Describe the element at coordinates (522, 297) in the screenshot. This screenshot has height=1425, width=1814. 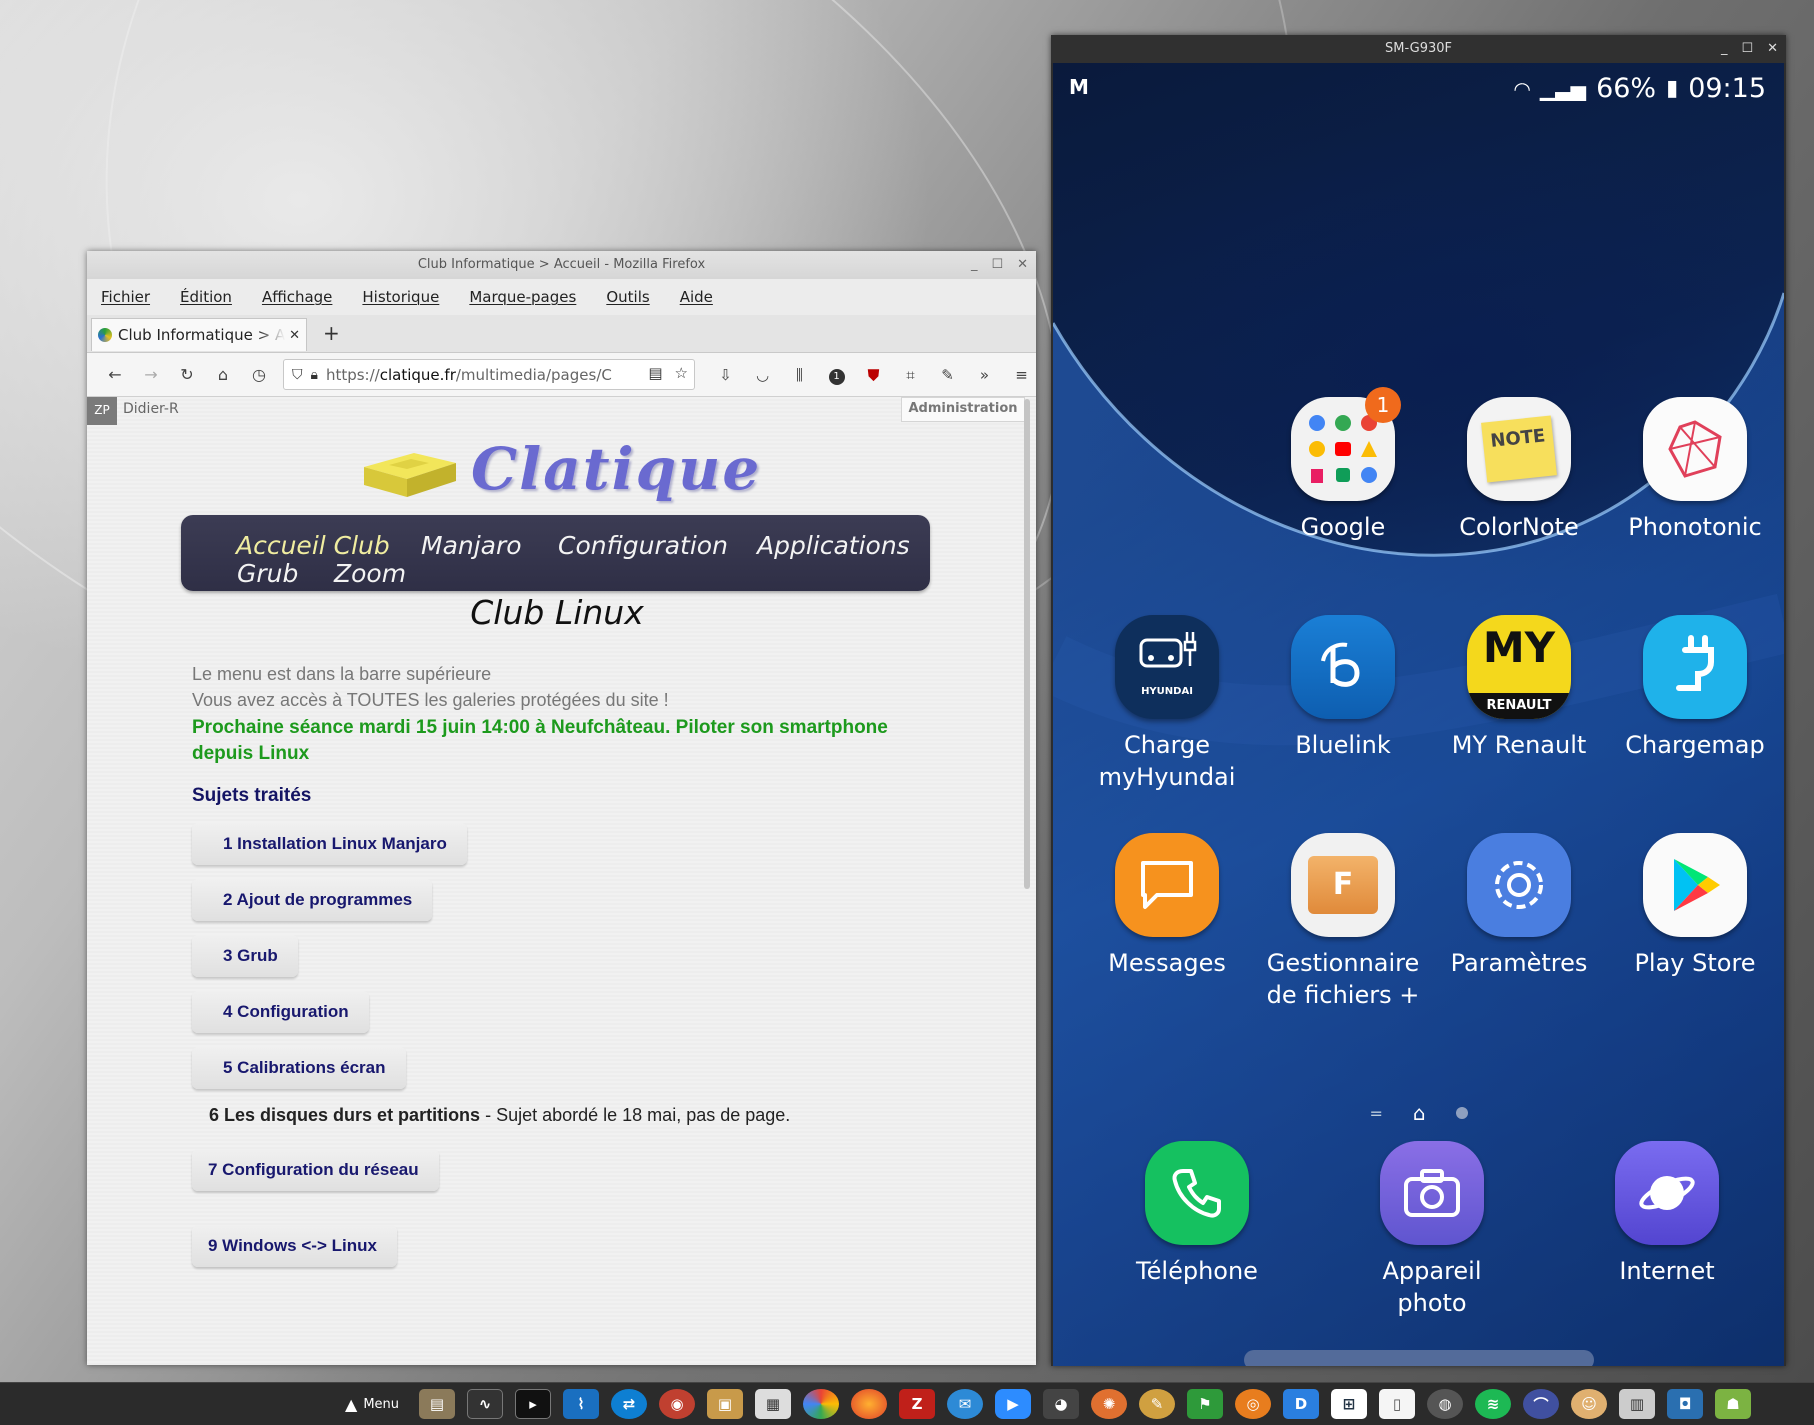
I see `menu-marque-pages: Marque-pages` at that location.